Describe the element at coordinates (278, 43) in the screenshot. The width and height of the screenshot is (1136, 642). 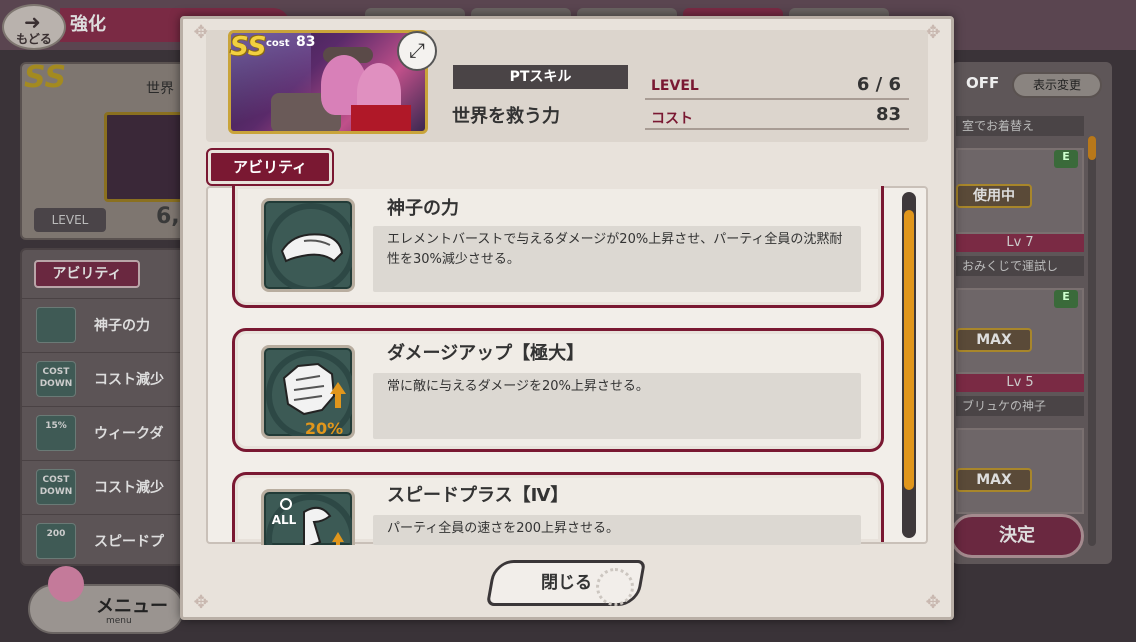
I see `card-cost-label: cost` at that location.